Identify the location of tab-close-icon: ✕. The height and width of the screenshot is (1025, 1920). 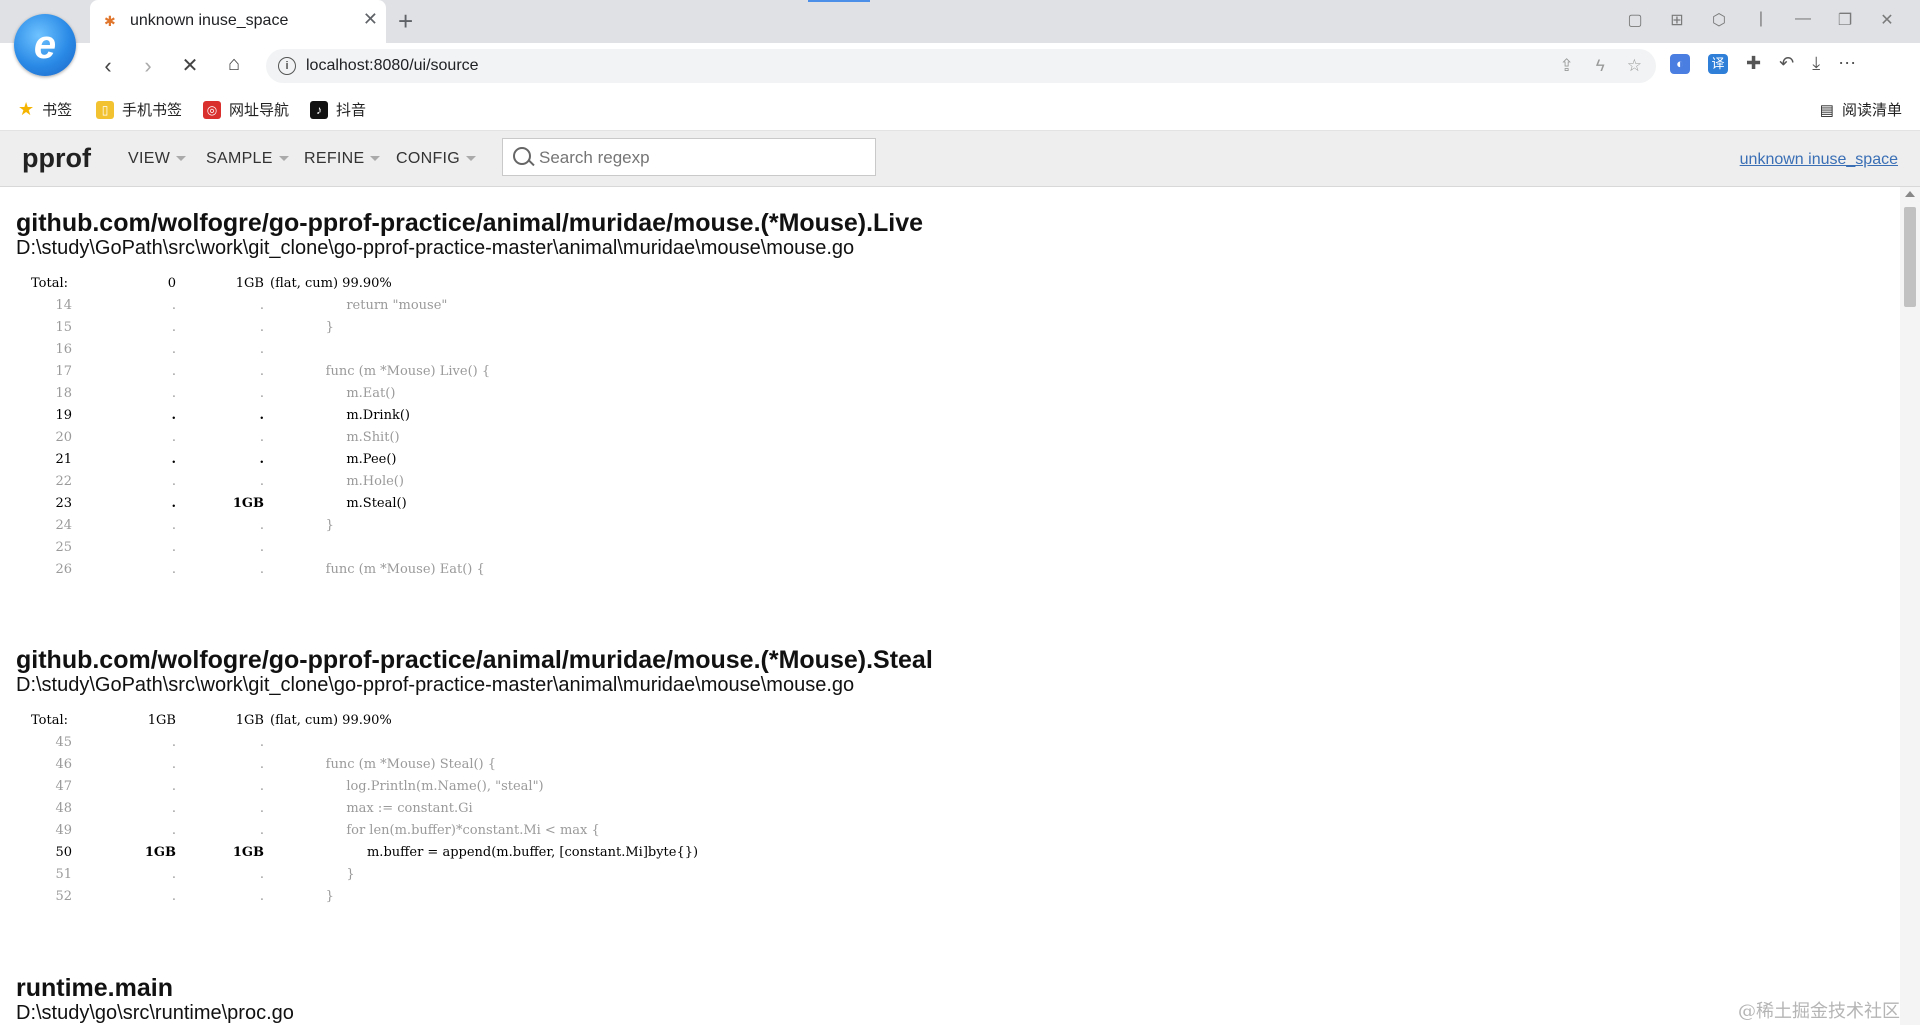
(370, 19).